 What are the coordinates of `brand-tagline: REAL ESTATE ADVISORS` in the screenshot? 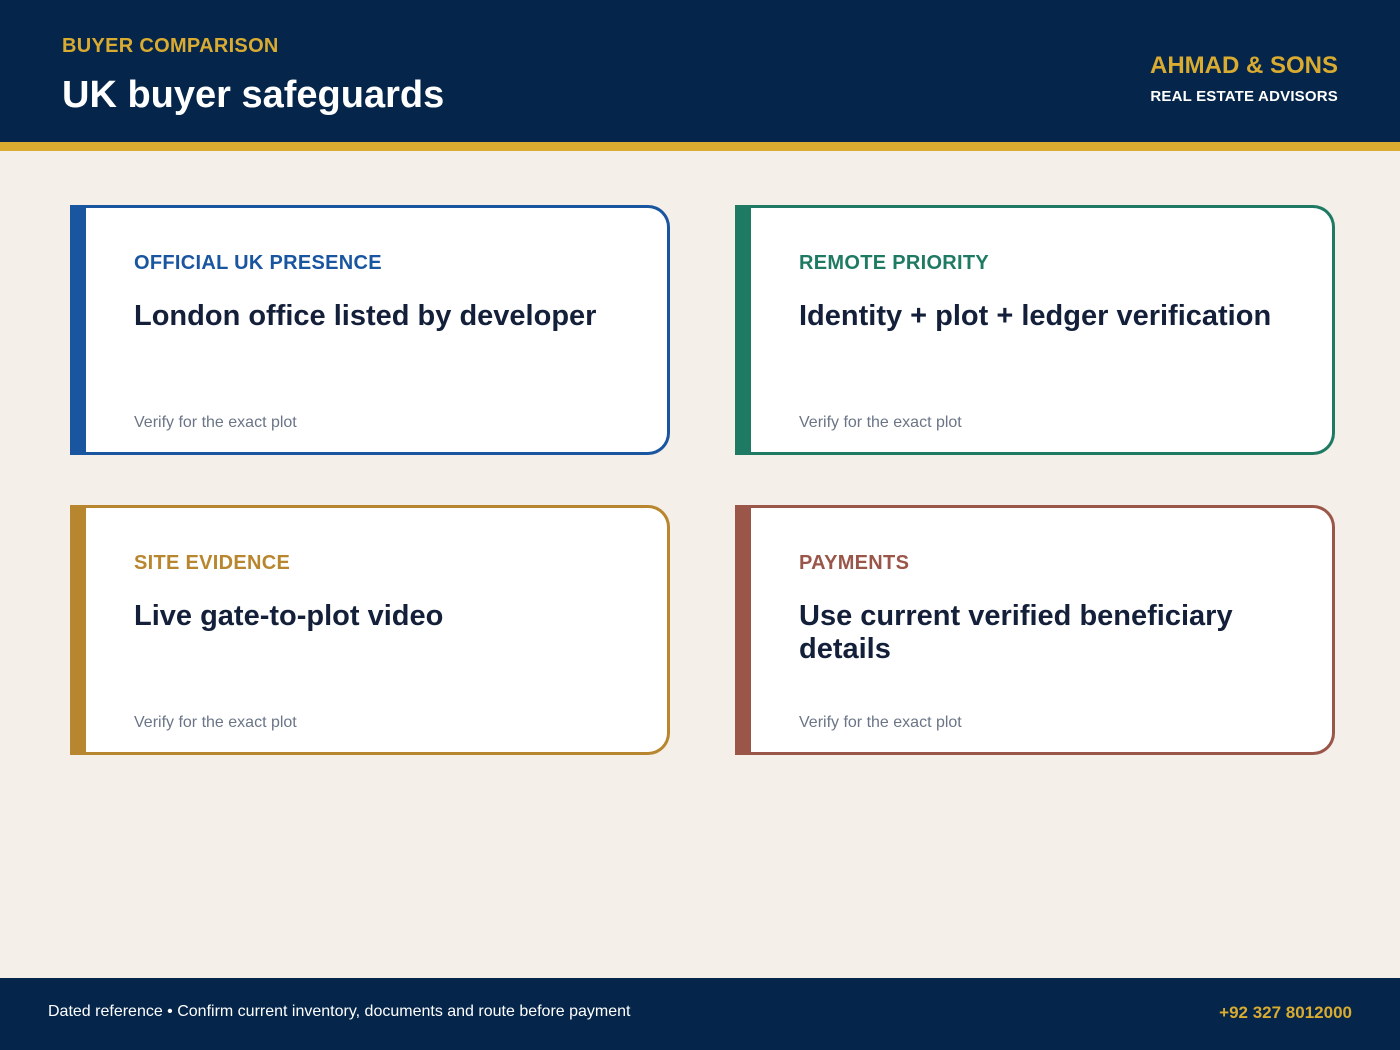 It's located at (1244, 96).